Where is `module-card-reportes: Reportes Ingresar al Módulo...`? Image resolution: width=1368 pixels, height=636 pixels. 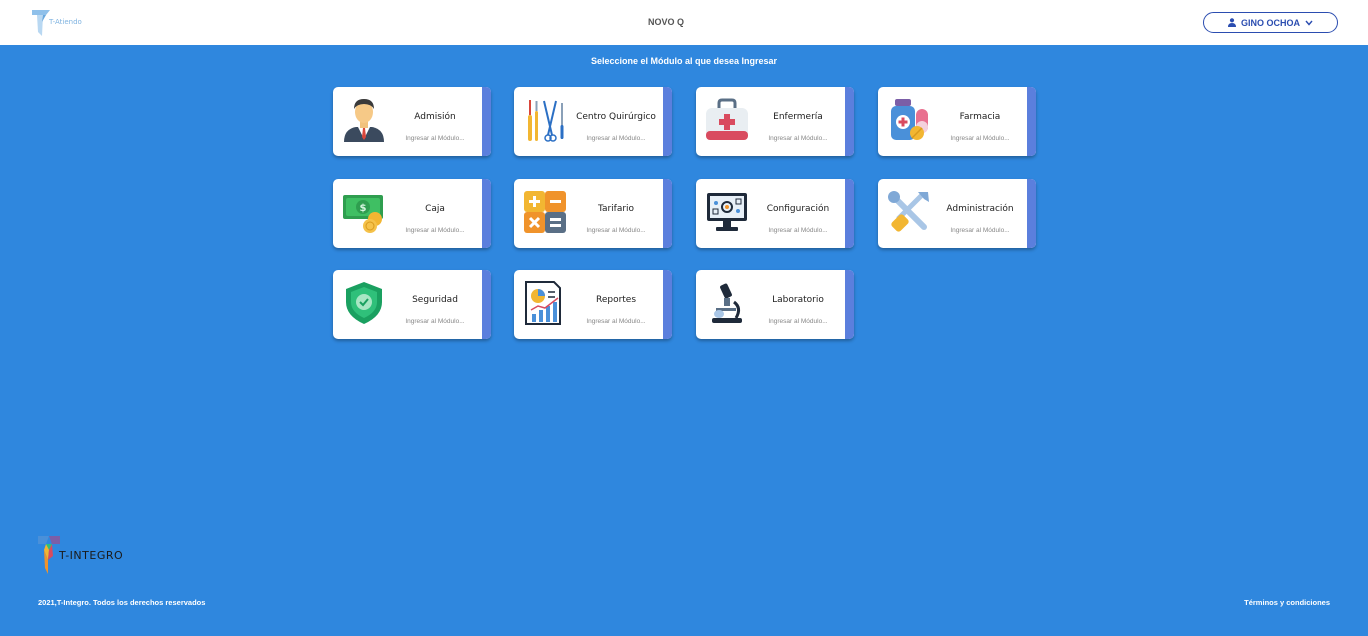
module-card-reportes: Reportes Ingresar al Módulo... is located at coordinates (593, 304).